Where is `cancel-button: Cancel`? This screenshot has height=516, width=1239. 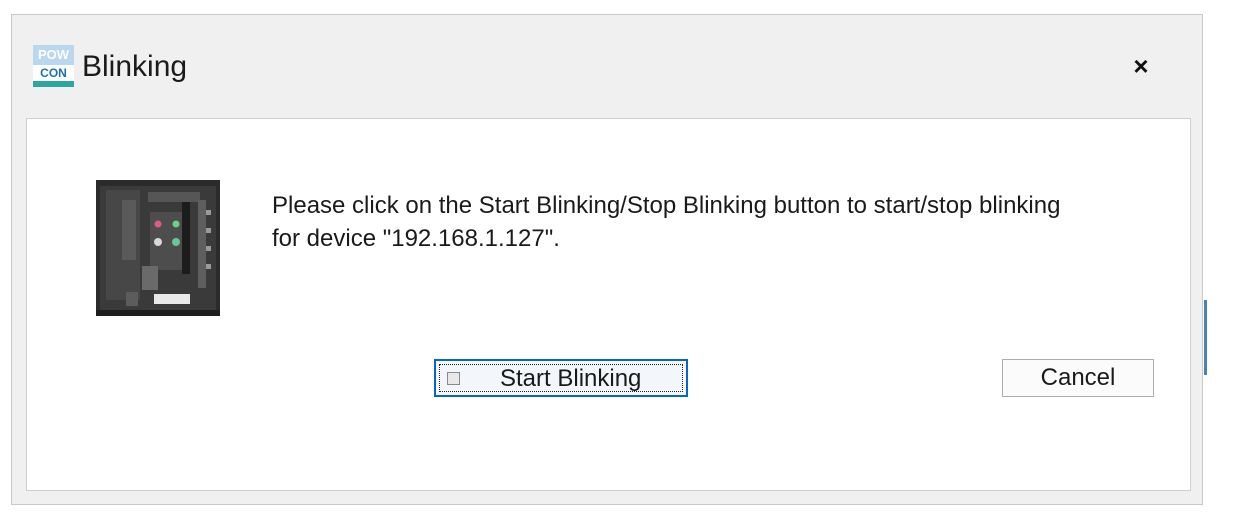 cancel-button: Cancel is located at coordinates (1078, 378).